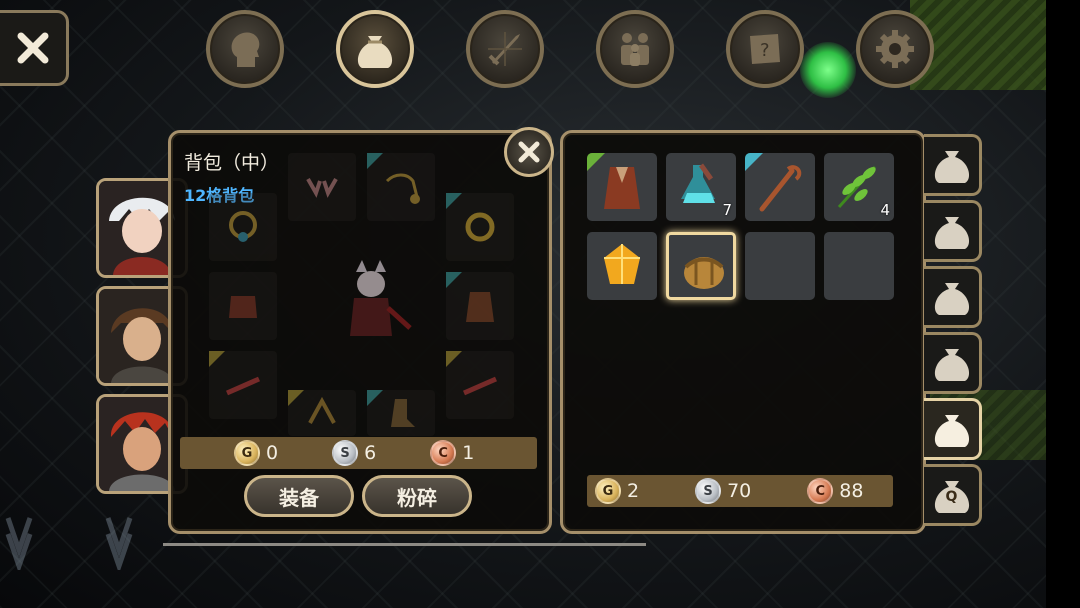 This screenshot has width=1080, height=608. I want to click on equip-slot-weapon, so click(243, 385).